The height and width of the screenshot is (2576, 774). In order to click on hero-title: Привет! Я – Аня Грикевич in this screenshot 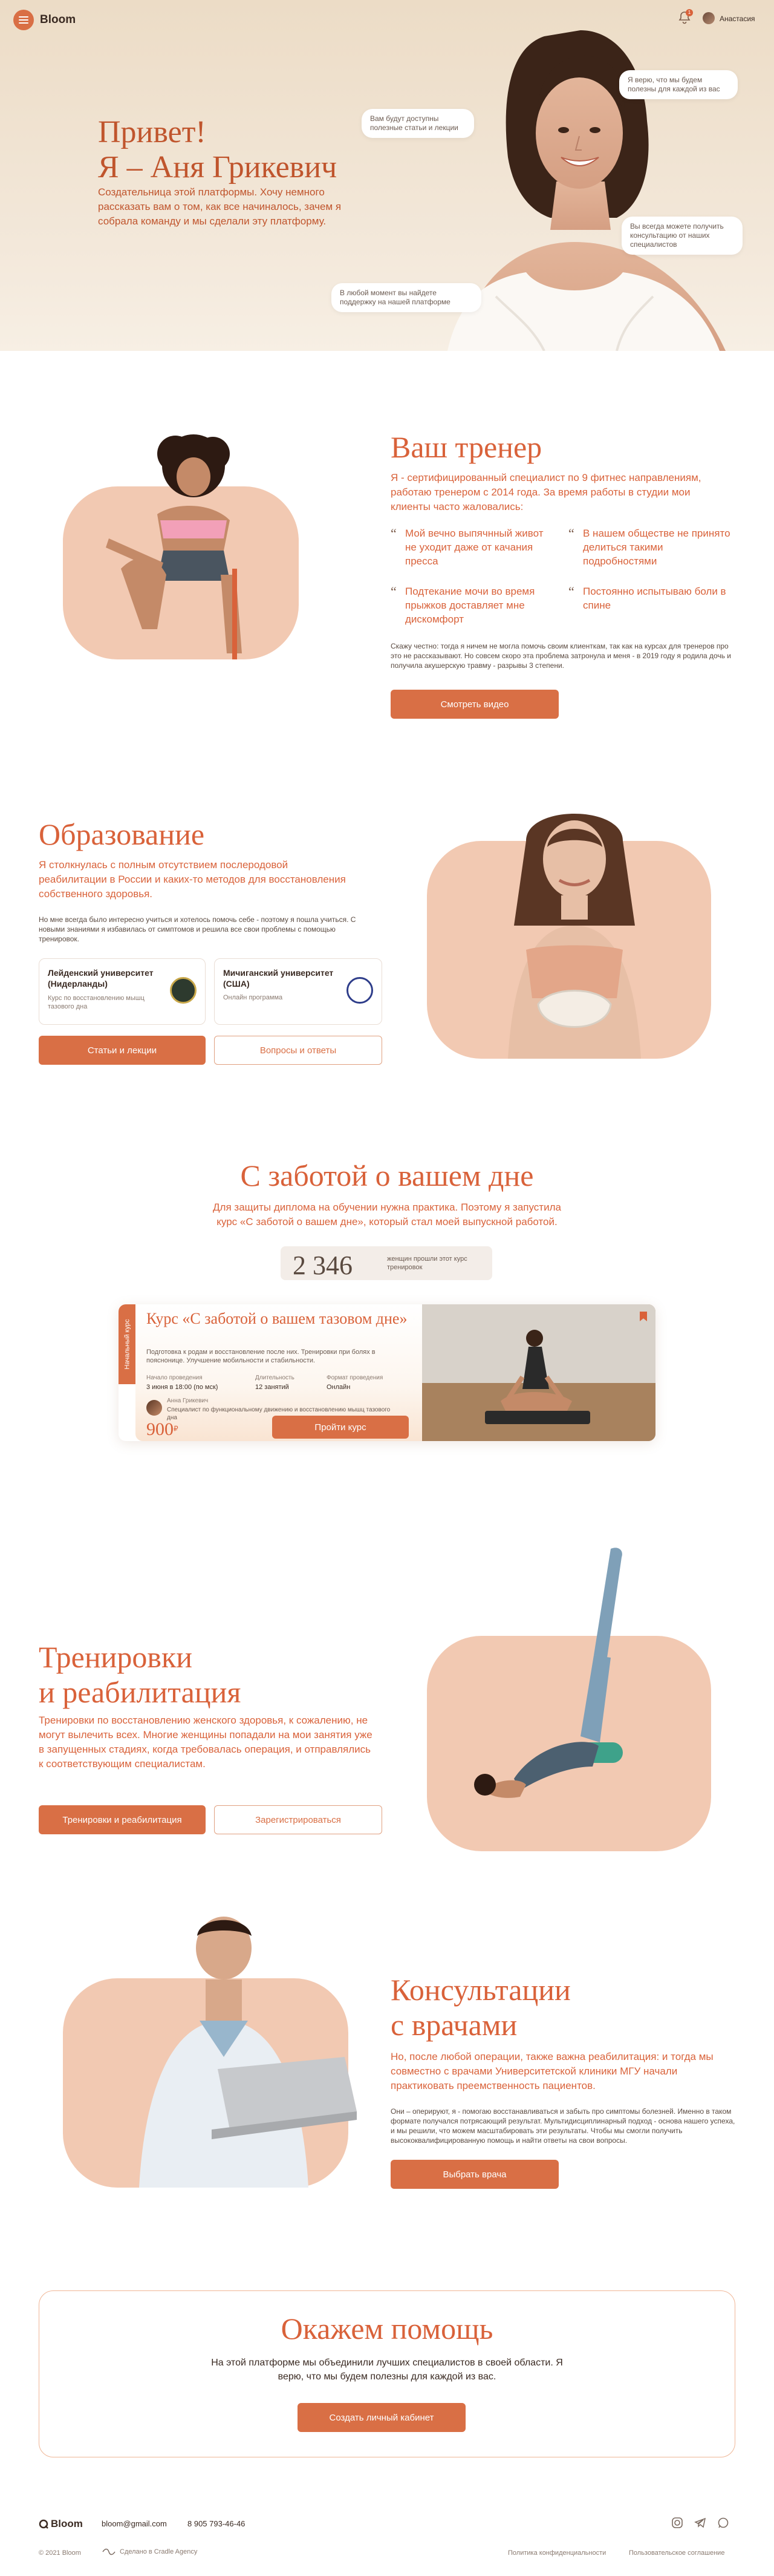, I will do `click(217, 150)`.